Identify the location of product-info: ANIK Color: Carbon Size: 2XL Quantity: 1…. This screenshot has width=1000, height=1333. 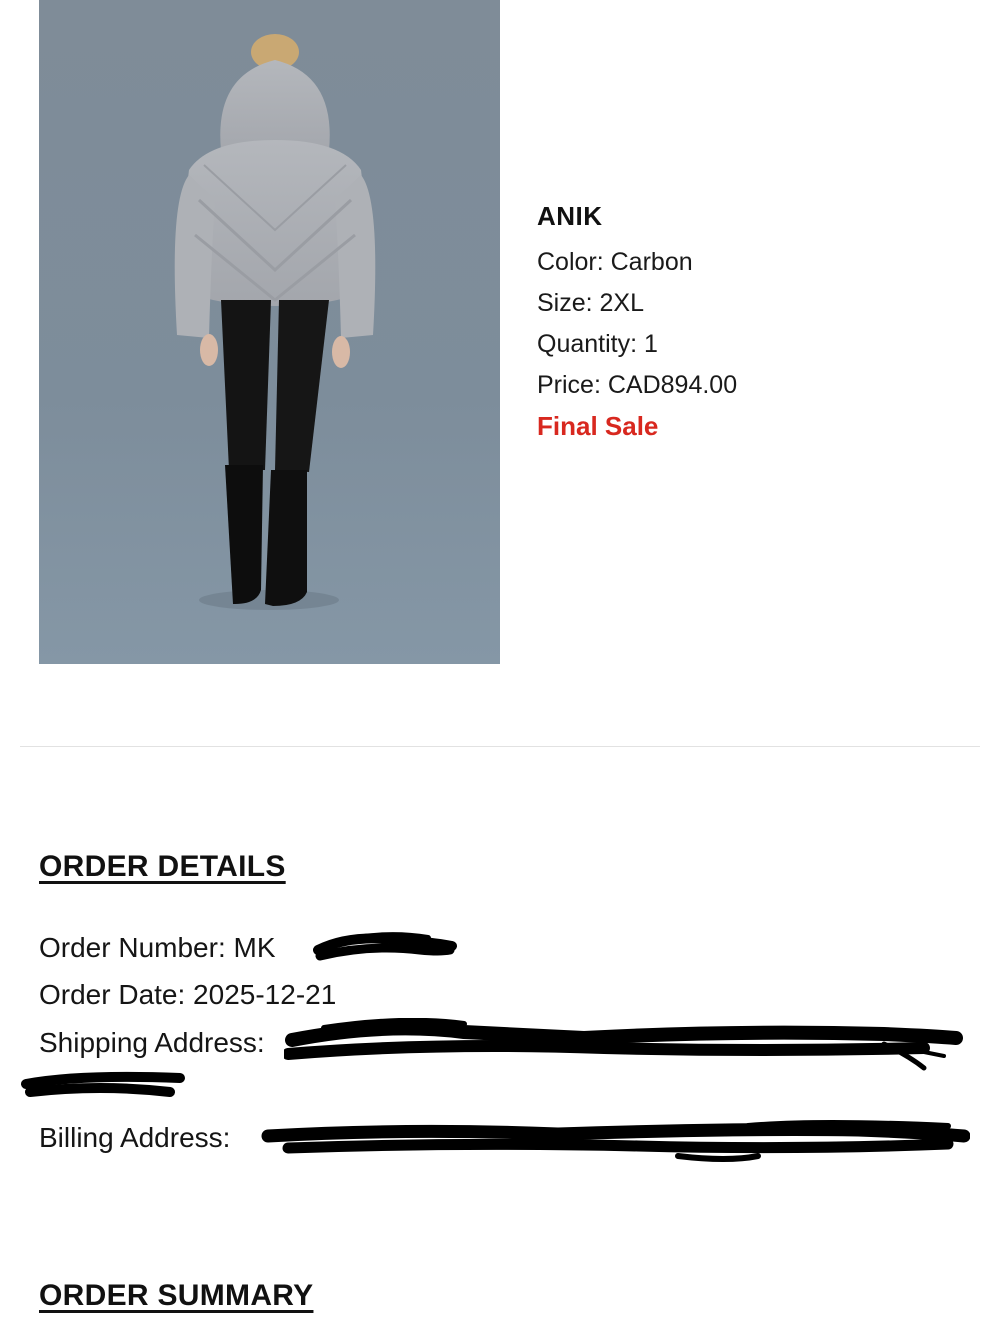
(757, 323).